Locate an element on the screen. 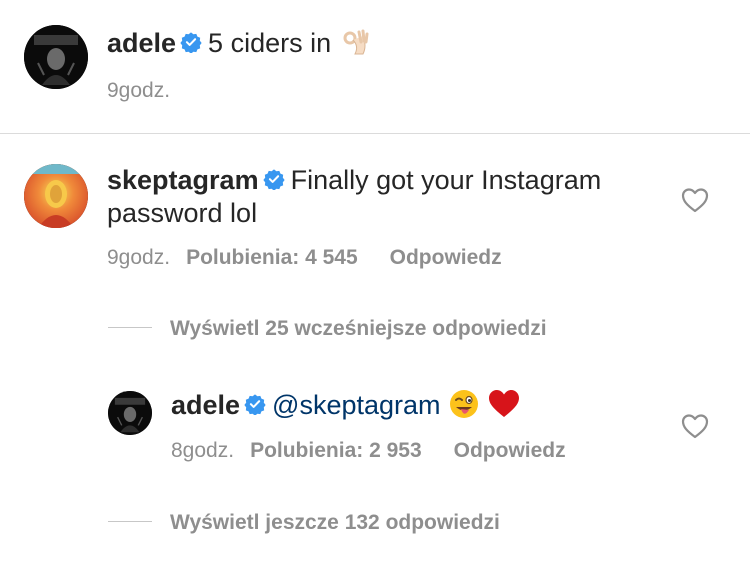 The height and width of the screenshot is (564, 750). reply-line: adele @skeptagram is located at coordinates (345, 405).